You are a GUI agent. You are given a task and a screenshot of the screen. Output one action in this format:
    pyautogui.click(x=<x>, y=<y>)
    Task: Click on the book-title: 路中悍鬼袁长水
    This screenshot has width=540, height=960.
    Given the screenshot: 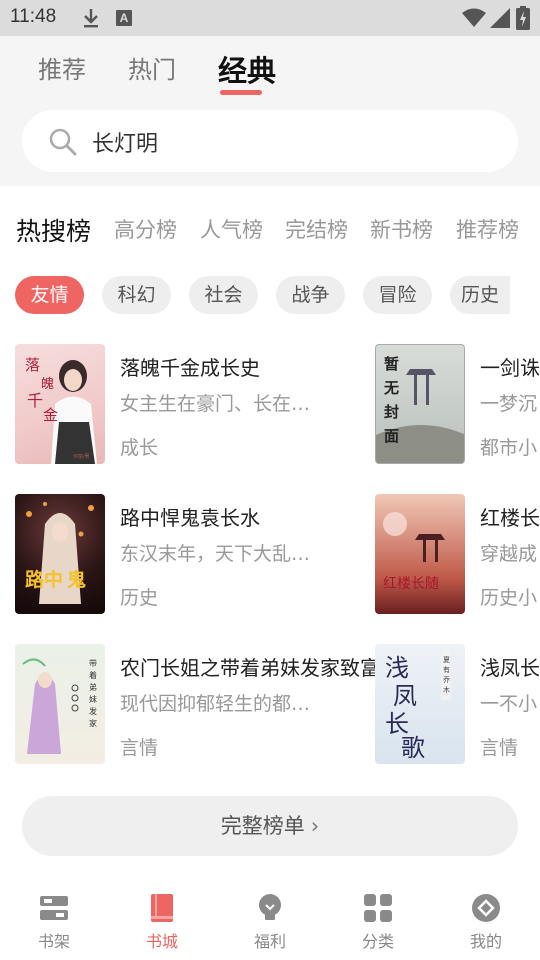 What is the action you would take?
    pyautogui.click(x=190, y=518)
    